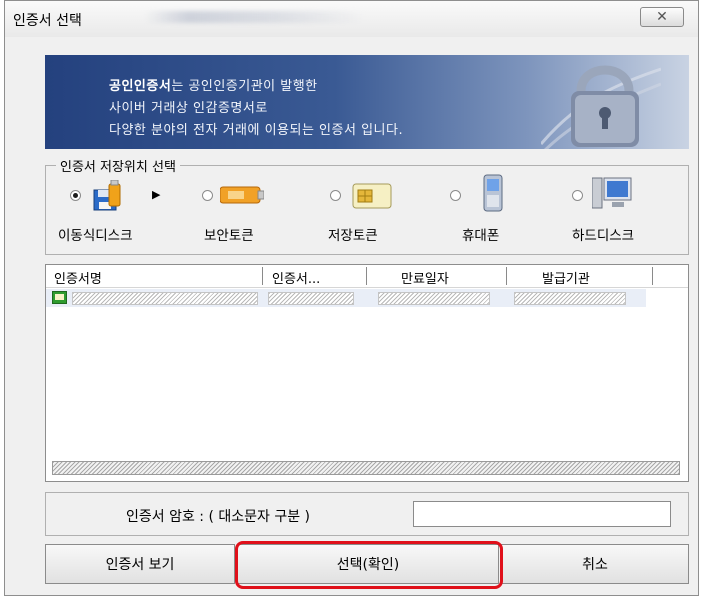 The width and height of the screenshot is (703, 598). I want to click on banner-bold-text: 공인인증서, so click(140, 86).